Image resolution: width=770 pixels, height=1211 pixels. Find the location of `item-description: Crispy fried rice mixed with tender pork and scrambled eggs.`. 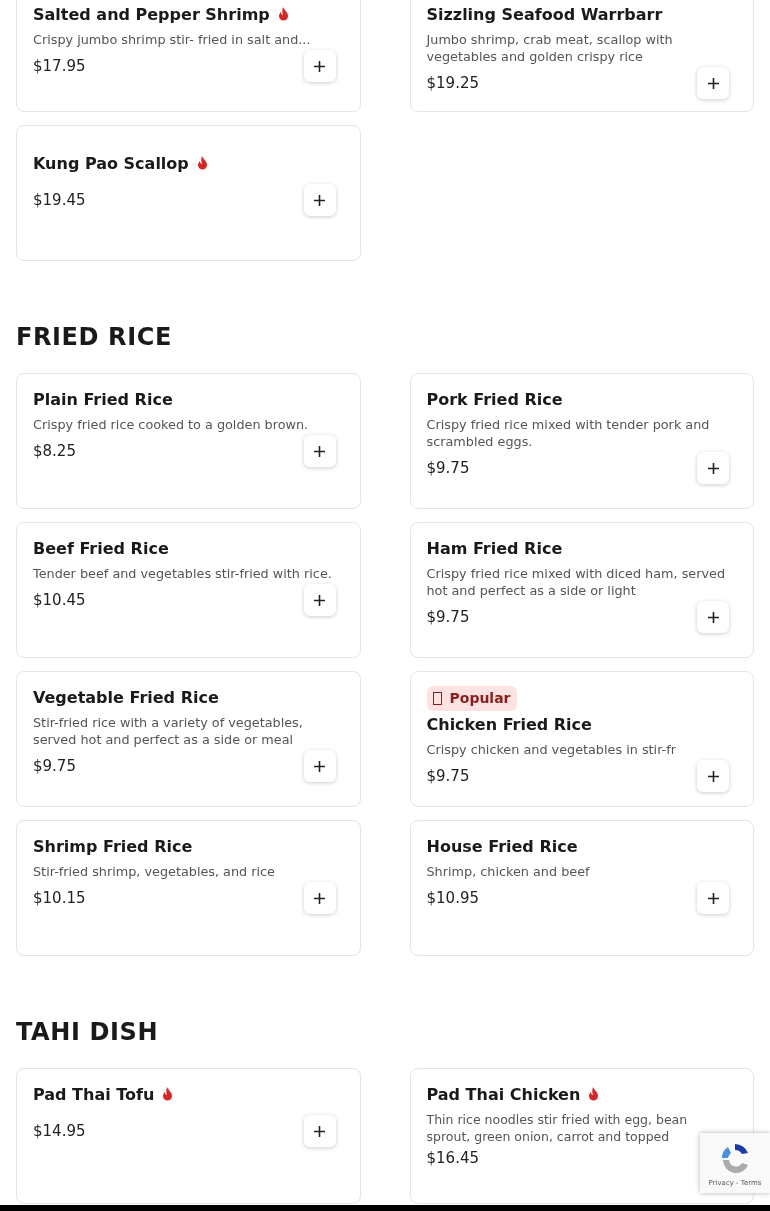

item-description: Crispy fried rice mixed with tender pork and scrambled eggs. is located at coordinates (568, 433).